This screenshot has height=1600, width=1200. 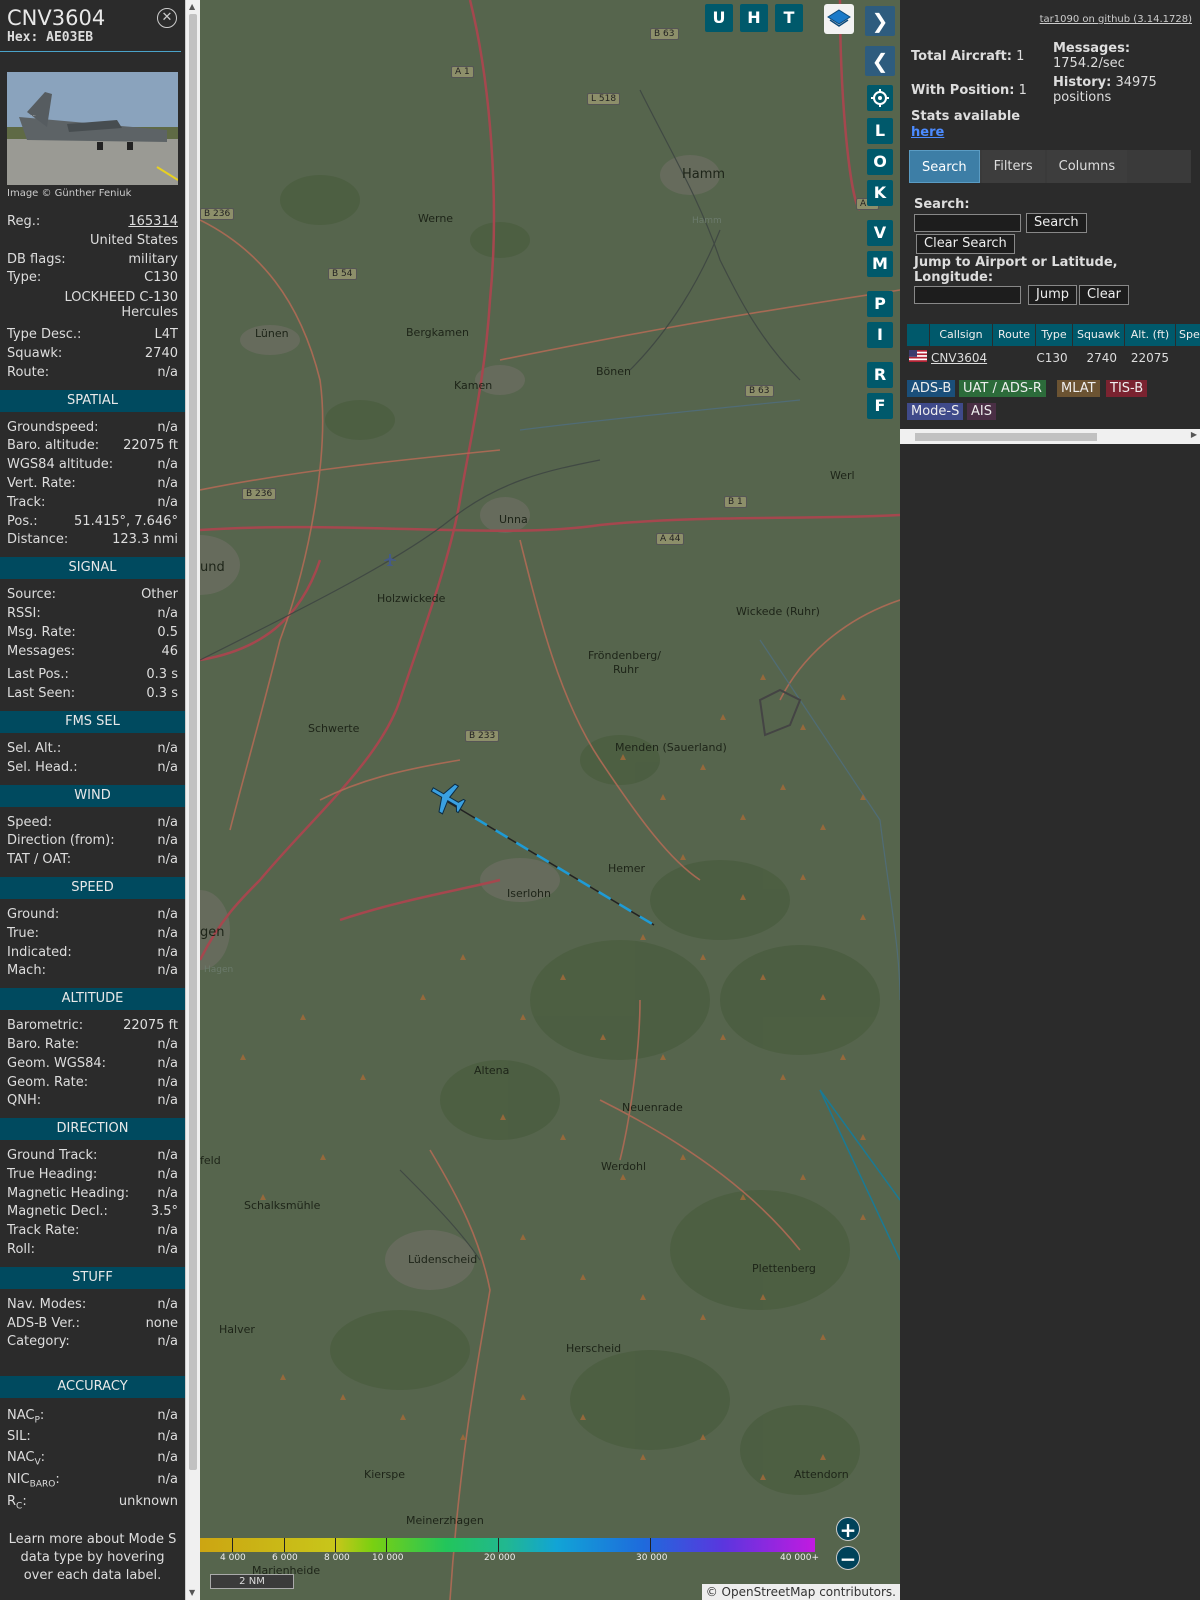 I want to click on map-button-f: F, so click(x=880, y=406).